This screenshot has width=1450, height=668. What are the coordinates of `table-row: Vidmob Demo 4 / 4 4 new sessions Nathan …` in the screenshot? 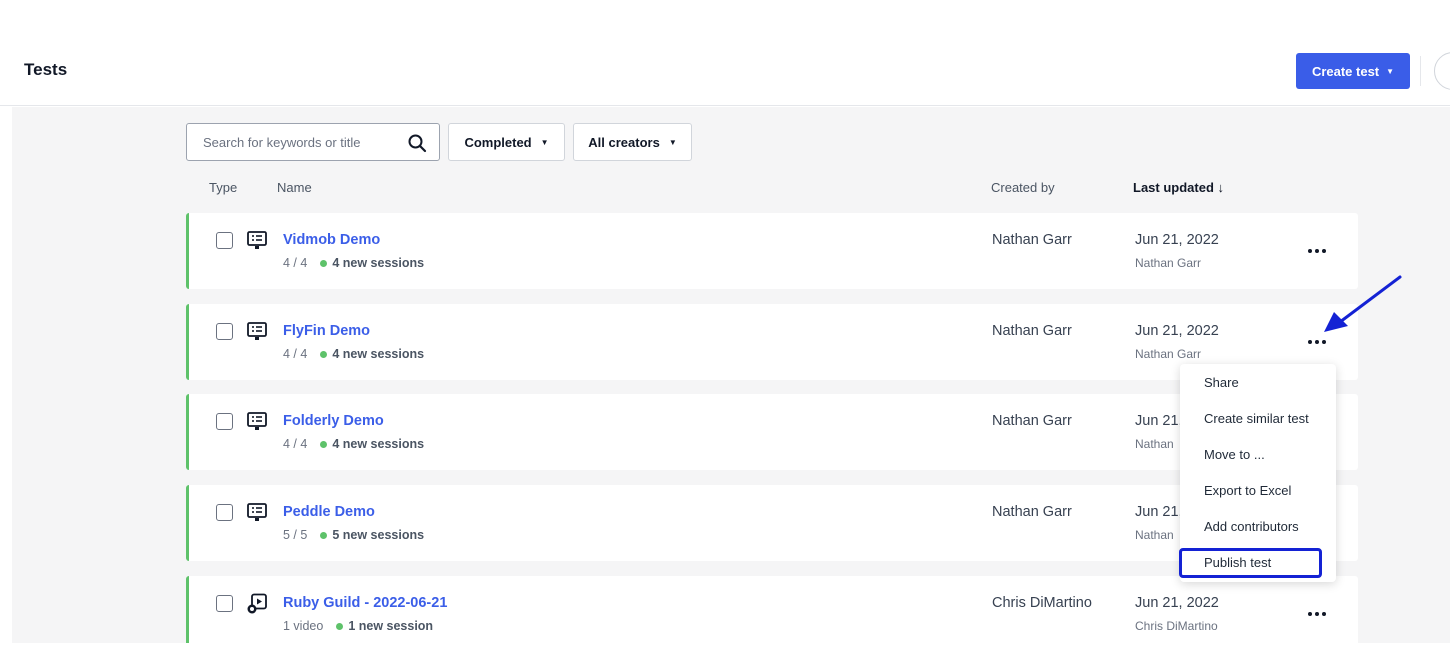 It's located at (772, 251).